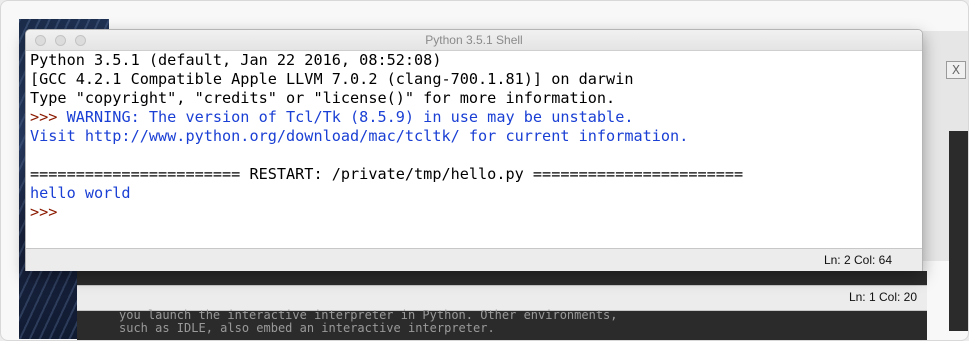 This screenshot has height=341, width=969. Describe the element at coordinates (958, 231) in the screenshot. I see `background-editor-edge` at that location.